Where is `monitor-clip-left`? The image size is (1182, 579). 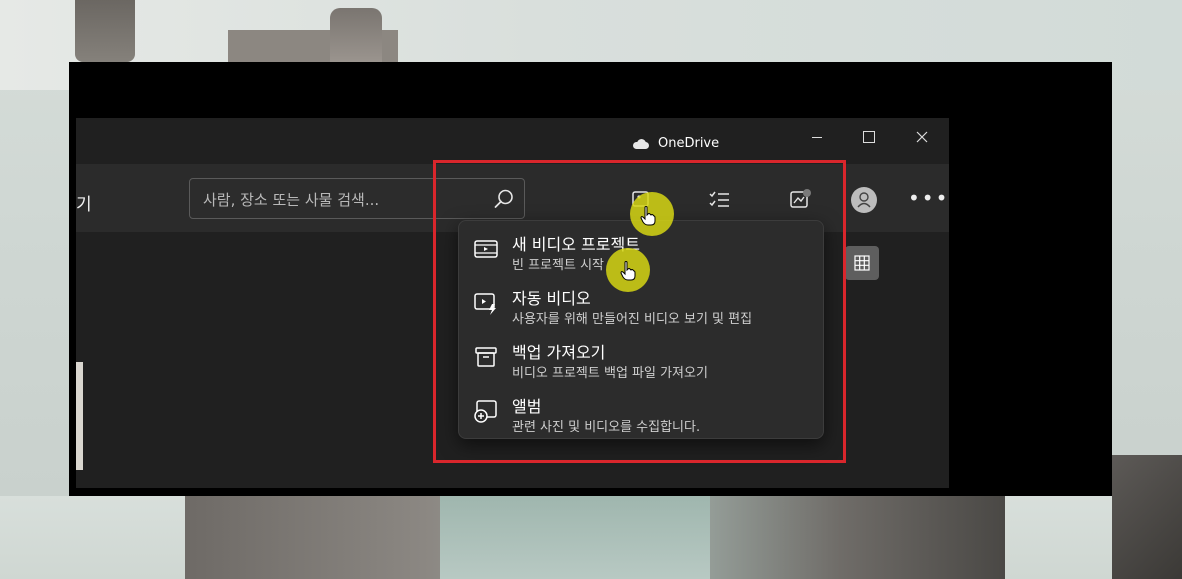
monitor-clip-left is located at coordinates (105, 31).